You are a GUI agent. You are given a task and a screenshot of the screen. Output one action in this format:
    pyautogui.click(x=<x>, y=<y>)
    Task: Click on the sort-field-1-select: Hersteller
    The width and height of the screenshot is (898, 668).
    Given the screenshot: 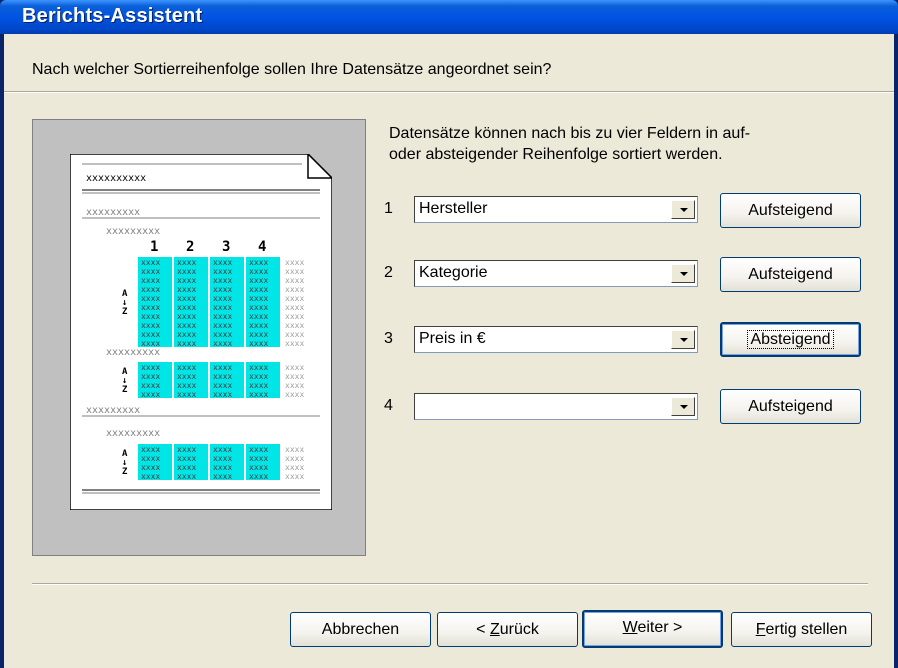 What is the action you would take?
    pyautogui.click(x=556, y=209)
    